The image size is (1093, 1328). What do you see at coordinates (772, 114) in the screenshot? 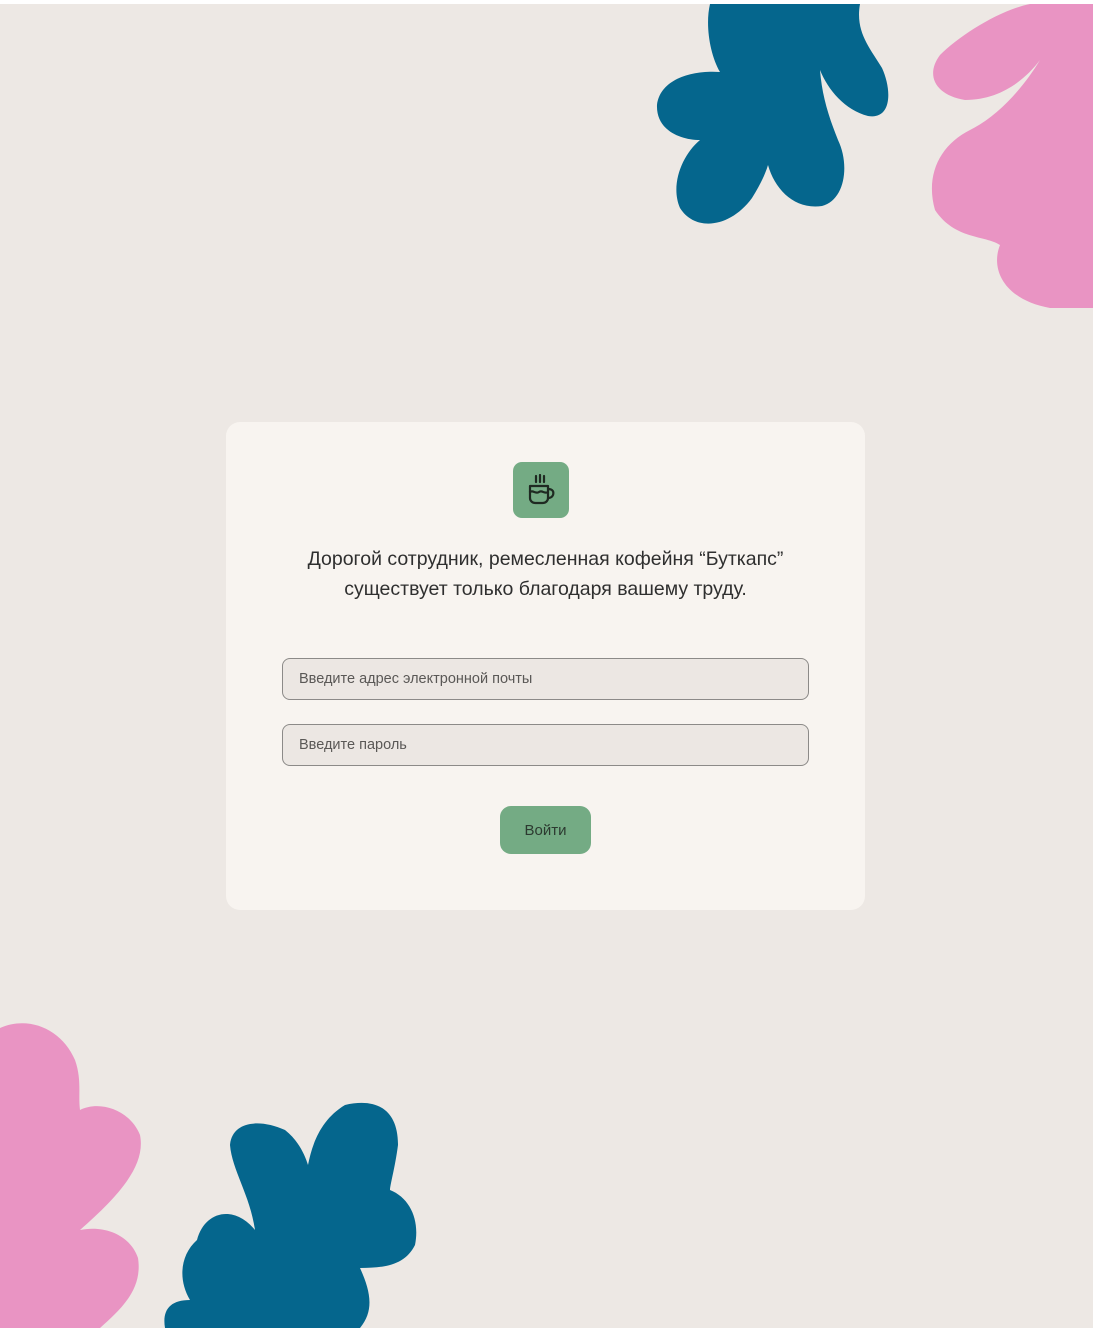
I see `blue-leaf-top-right` at bounding box center [772, 114].